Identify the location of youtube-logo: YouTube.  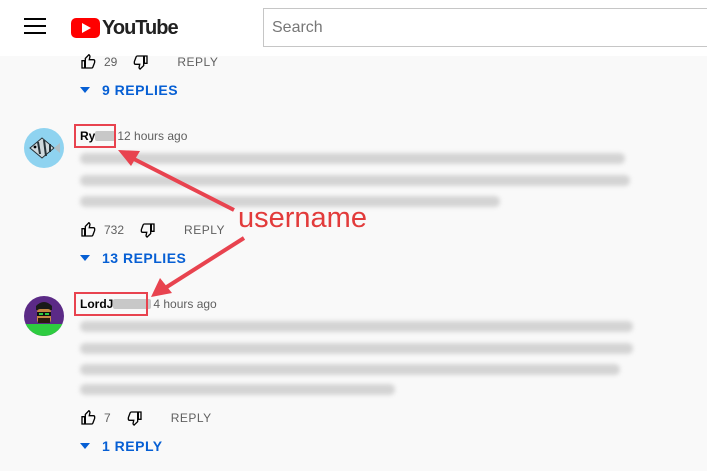
(125, 28).